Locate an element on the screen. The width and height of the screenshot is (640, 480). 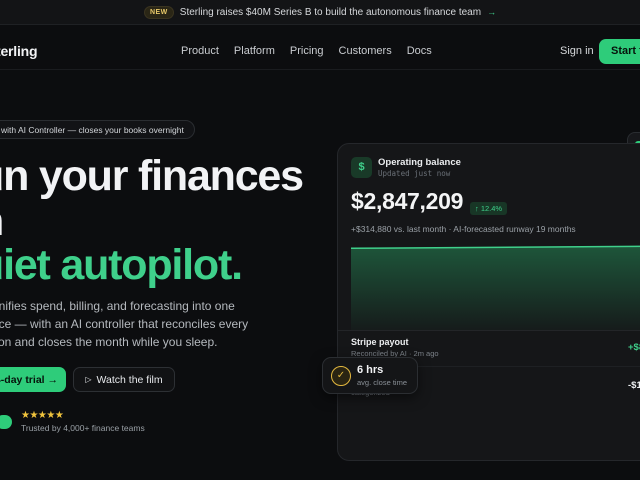
logo: terling is located at coordinates (19, 51).